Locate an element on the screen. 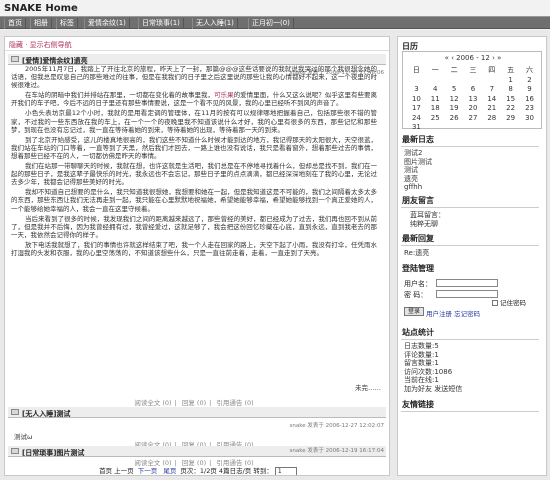 Image resolution: width=550 pixels, height=480 pixels. comments-link: 回复 (0) is located at coordinates (194, 403).